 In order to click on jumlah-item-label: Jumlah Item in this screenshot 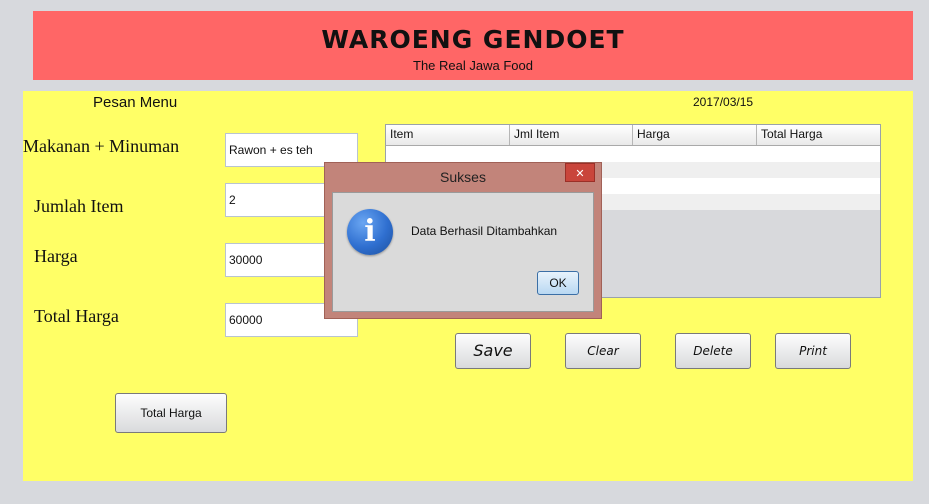, I will do `click(79, 206)`.